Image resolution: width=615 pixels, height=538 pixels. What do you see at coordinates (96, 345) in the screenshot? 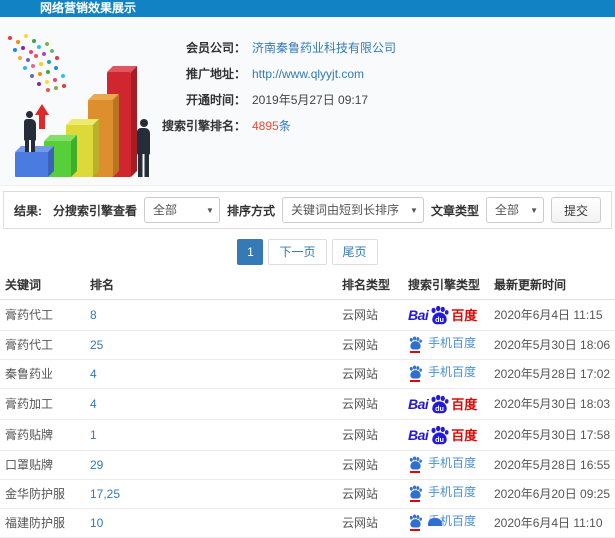
I see `rank-link: 25` at bounding box center [96, 345].